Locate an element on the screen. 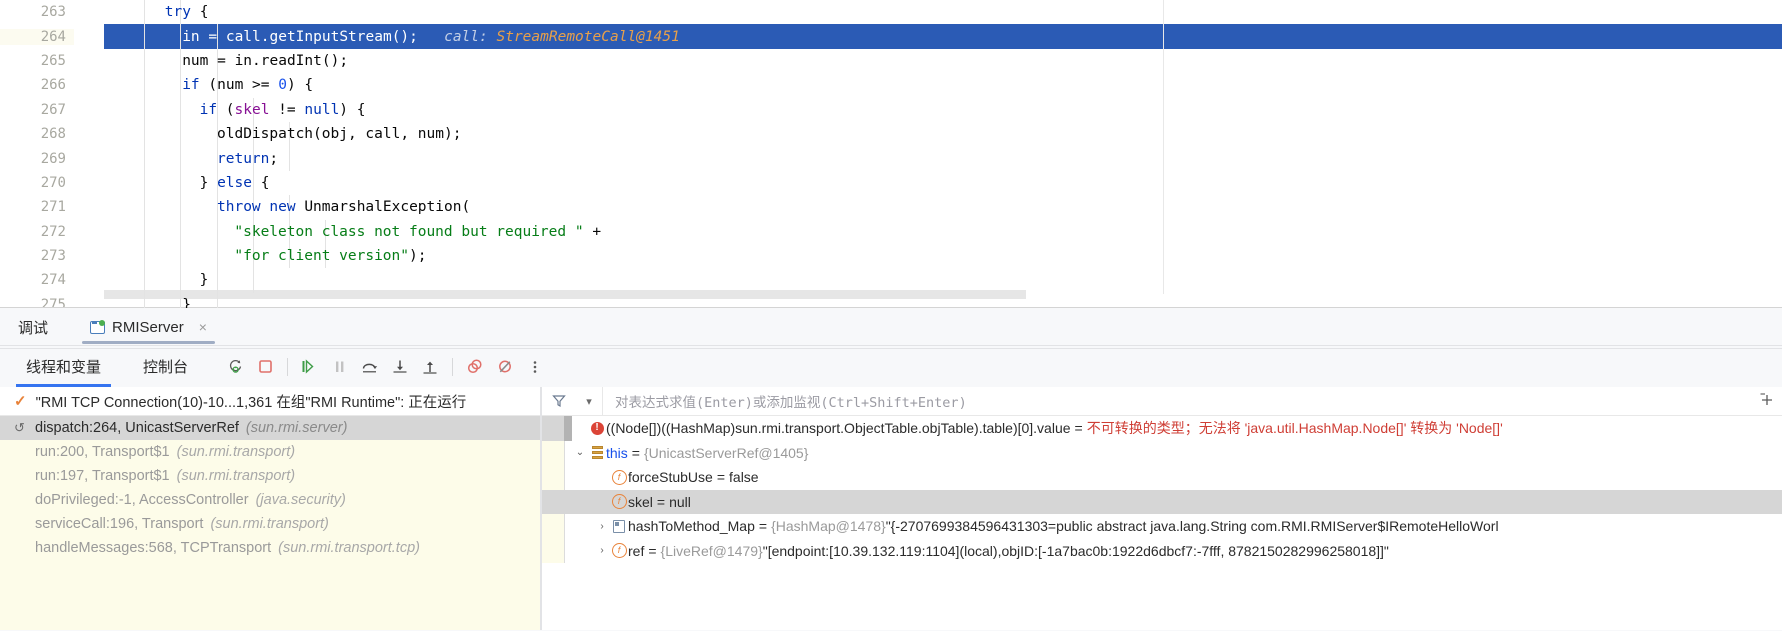 This screenshot has width=1782, height=631. step-into-icon is located at coordinates (400, 367).